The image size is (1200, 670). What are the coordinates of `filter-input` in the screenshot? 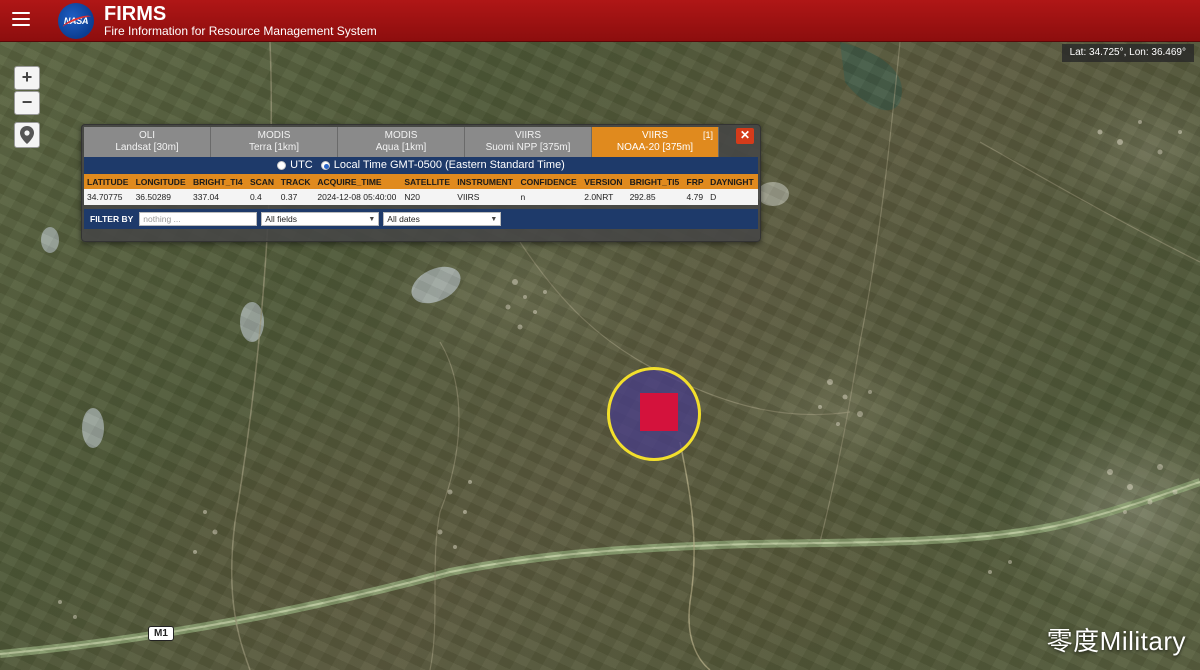 It's located at (198, 219).